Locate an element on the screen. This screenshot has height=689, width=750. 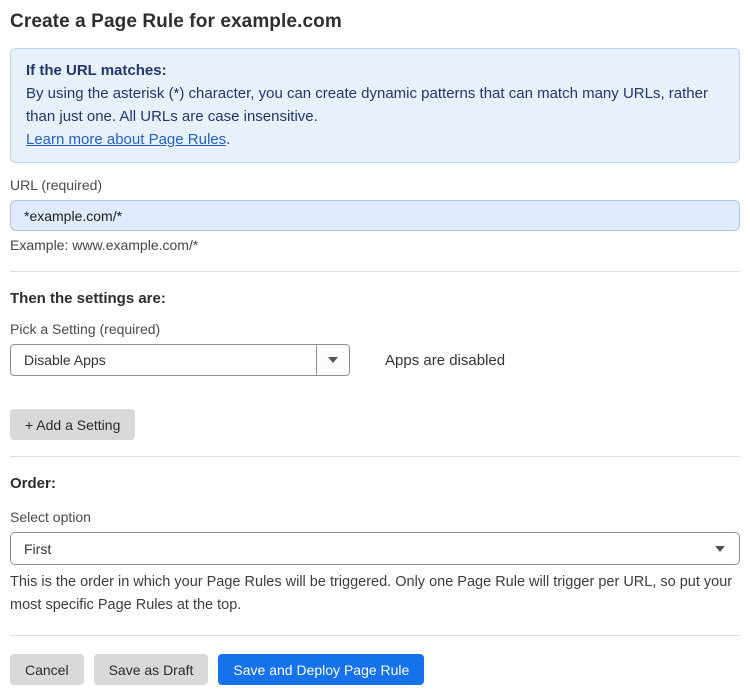
learn-more-link: Learn more about Page Rules is located at coordinates (126, 139).